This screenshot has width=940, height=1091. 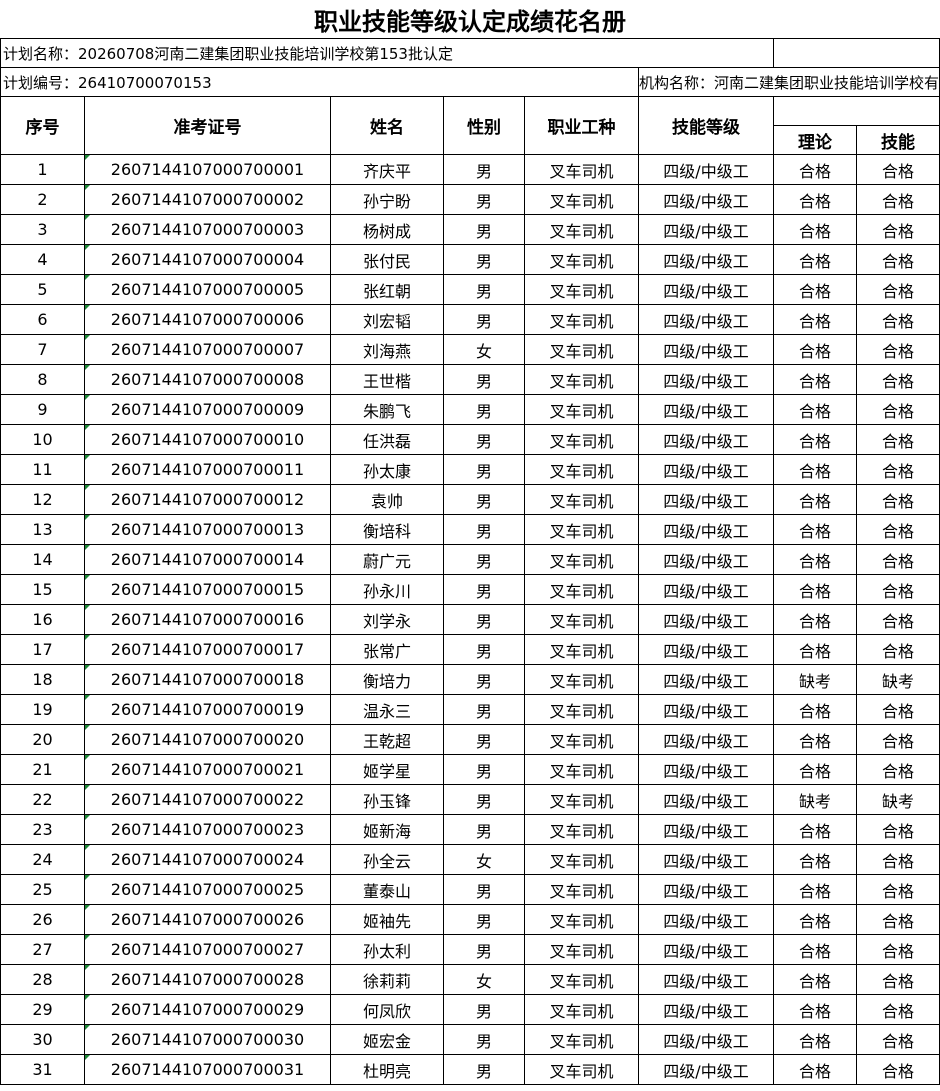 What do you see at coordinates (42, 349) in the screenshot?
I see `cell-seq: 7` at bounding box center [42, 349].